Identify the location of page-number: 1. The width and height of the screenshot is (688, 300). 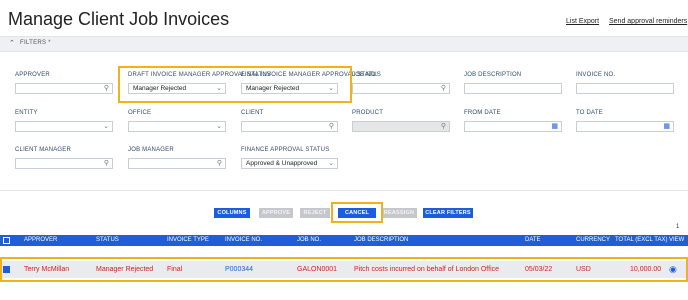
(677, 227).